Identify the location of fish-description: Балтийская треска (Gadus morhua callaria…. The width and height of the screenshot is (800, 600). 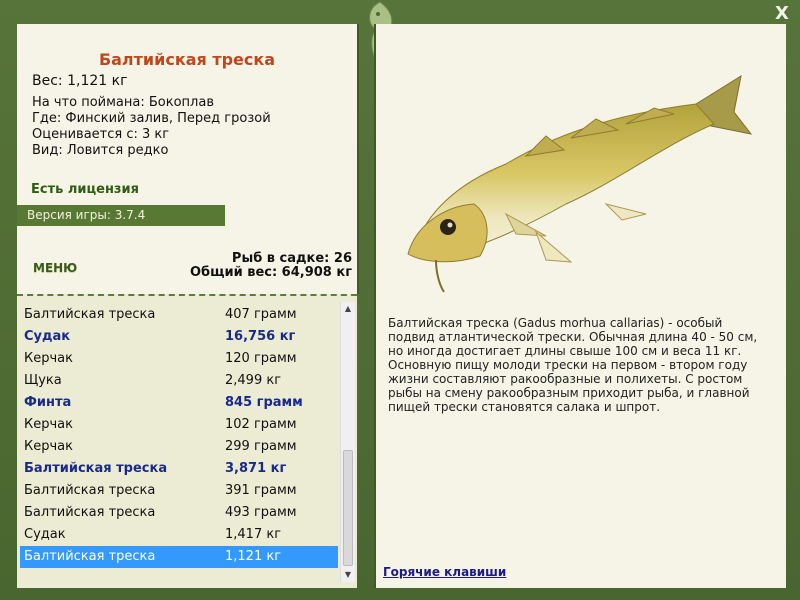
(573, 365).